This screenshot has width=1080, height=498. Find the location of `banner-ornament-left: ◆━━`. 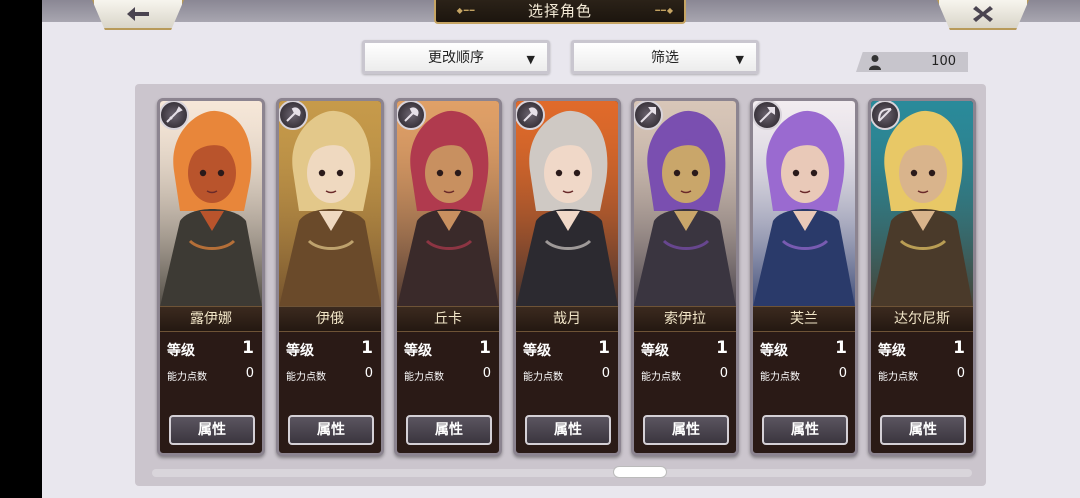

banner-ornament-left: ◆━━ is located at coordinates (466, 10).